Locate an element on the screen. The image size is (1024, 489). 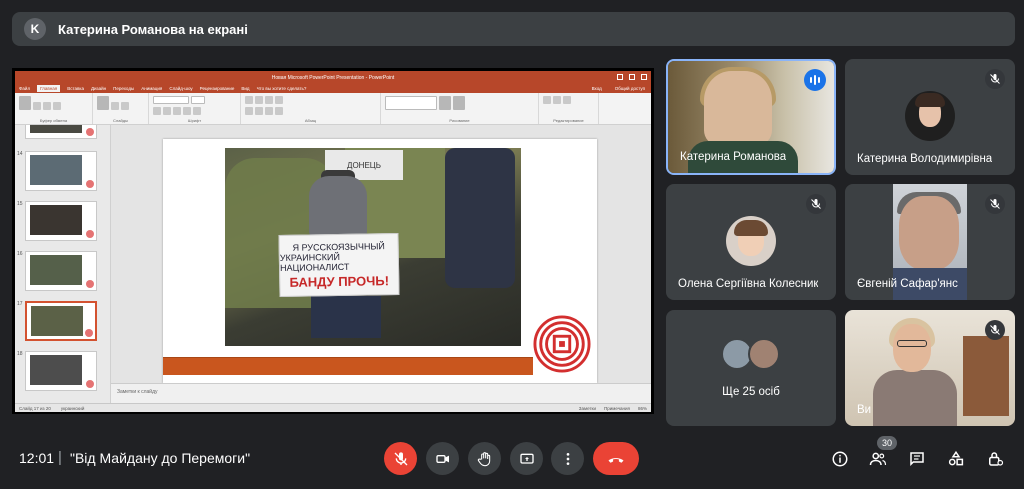
meeting-clock: 12:01 is located at coordinates (37, 458).